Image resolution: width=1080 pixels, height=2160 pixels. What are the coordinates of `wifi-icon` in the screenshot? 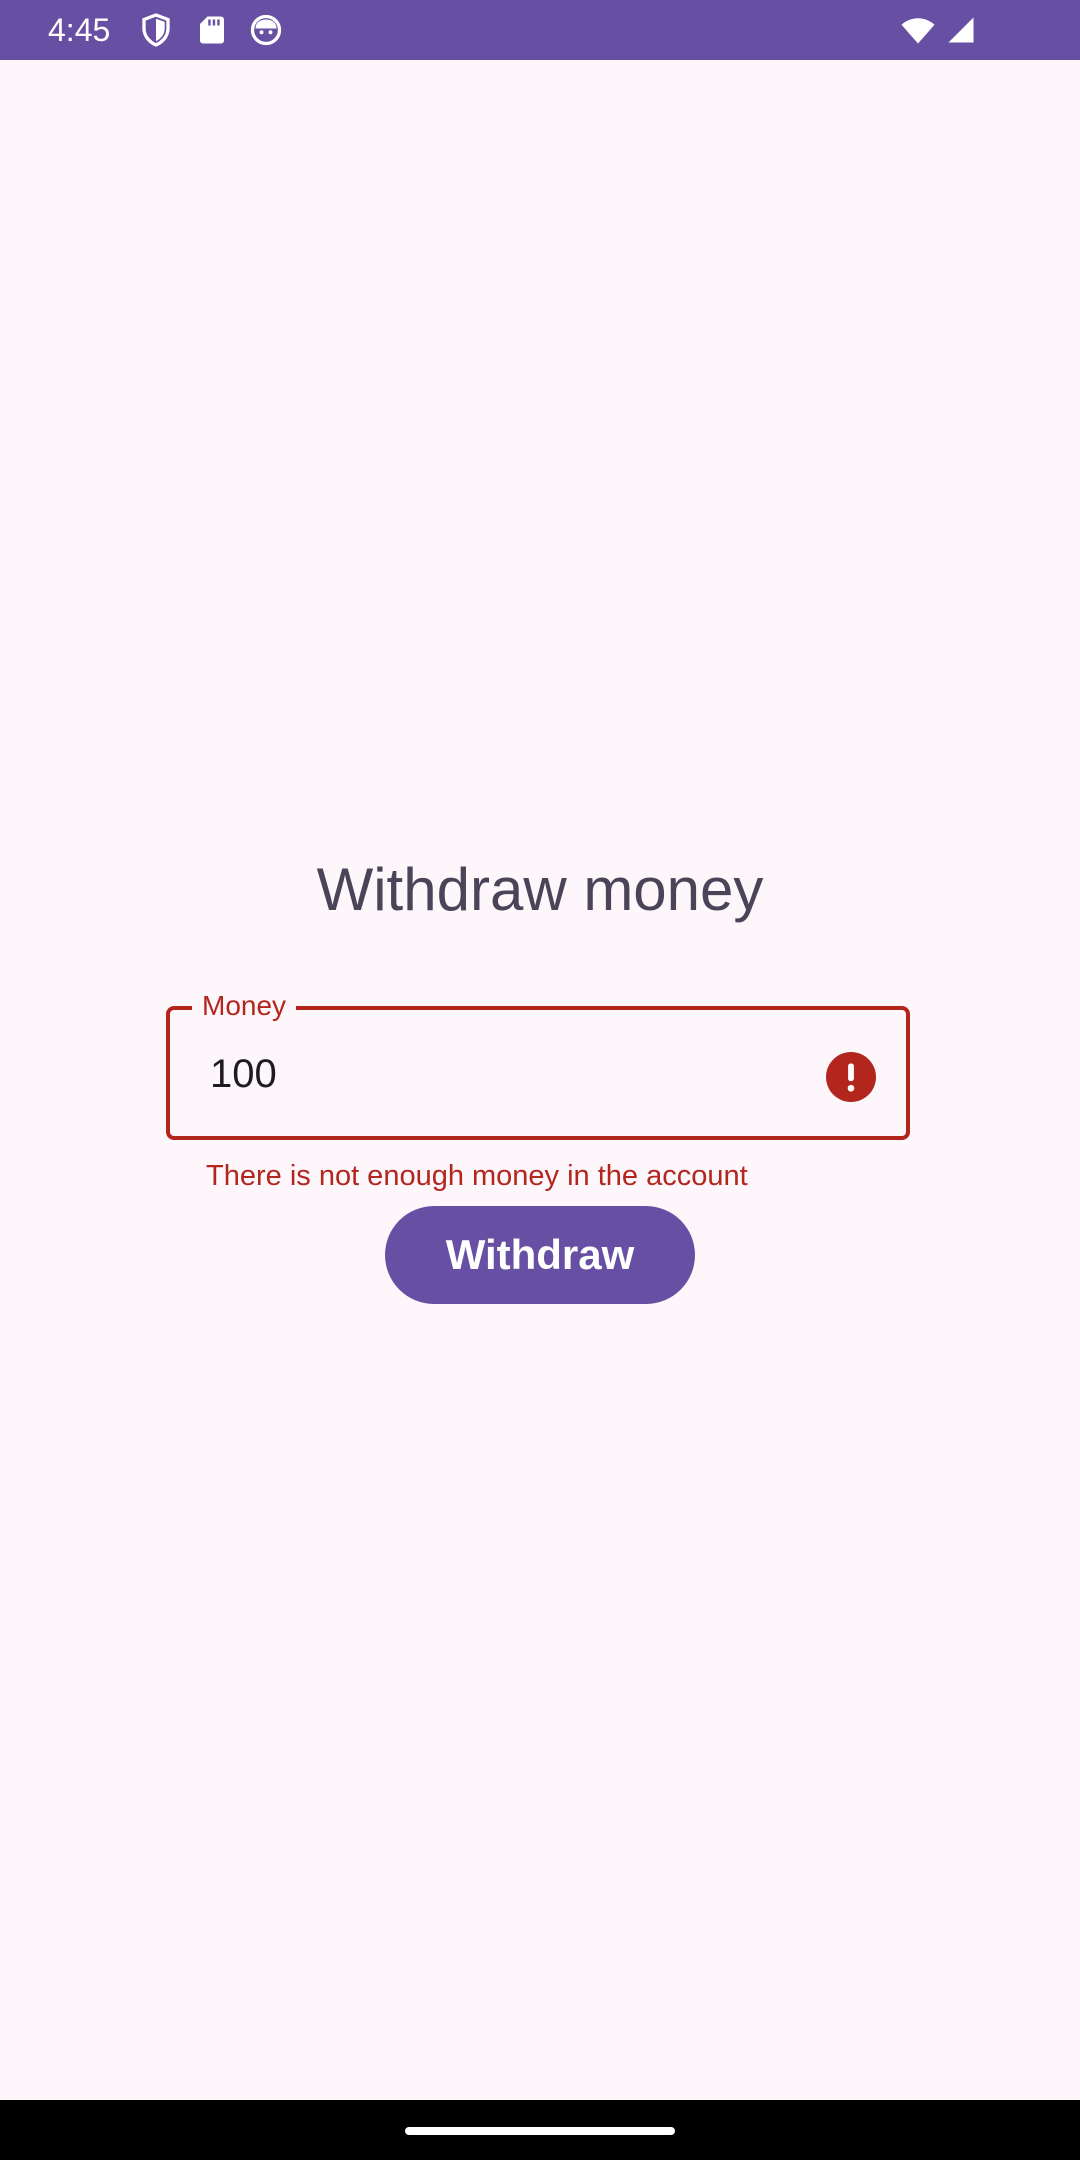 It's located at (918, 30).